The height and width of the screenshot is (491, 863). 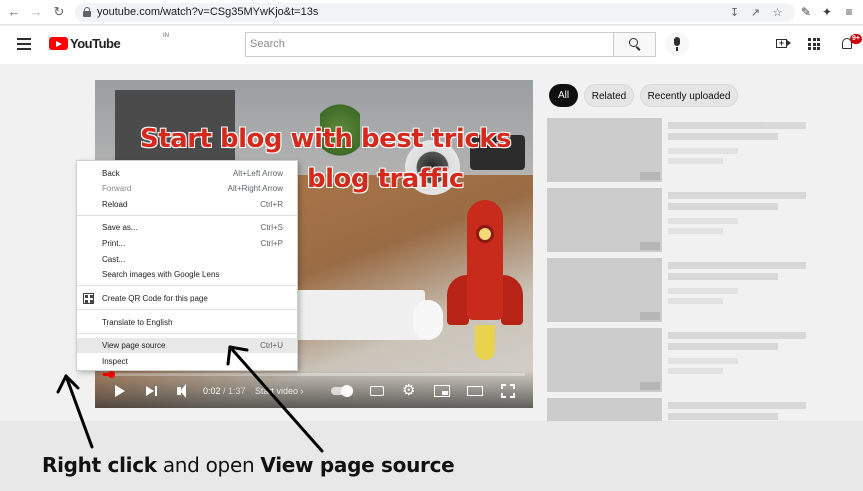 What do you see at coordinates (24, 44) in the screenshot?
I see `menu-icon` at bounding box center [24, 44].